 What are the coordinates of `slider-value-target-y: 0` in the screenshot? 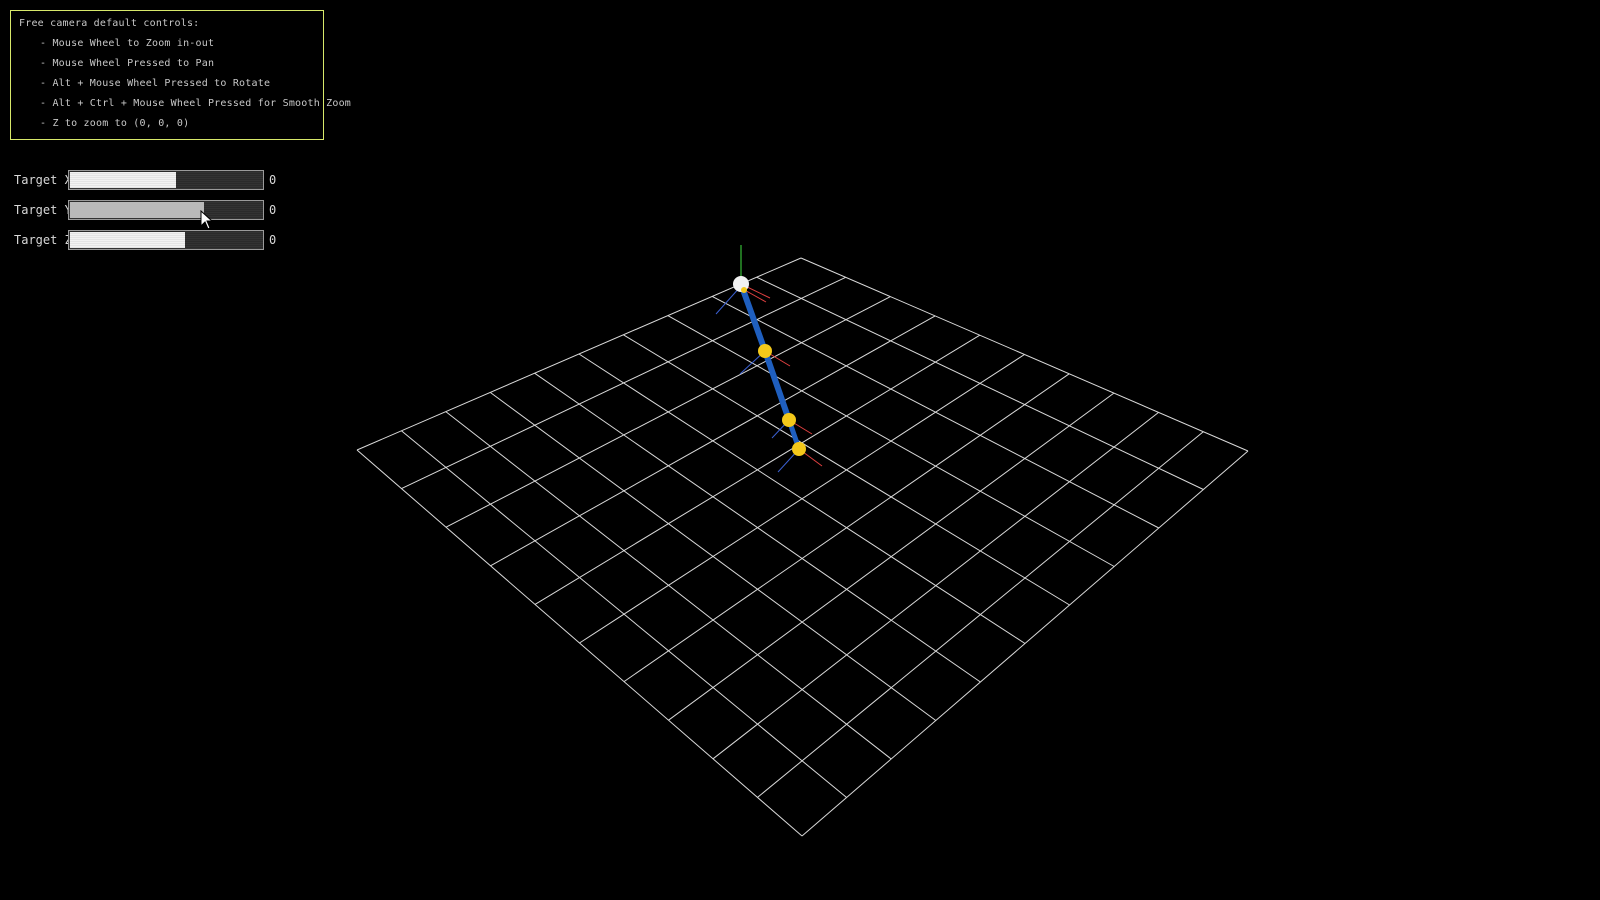 It's located at (273, 210).